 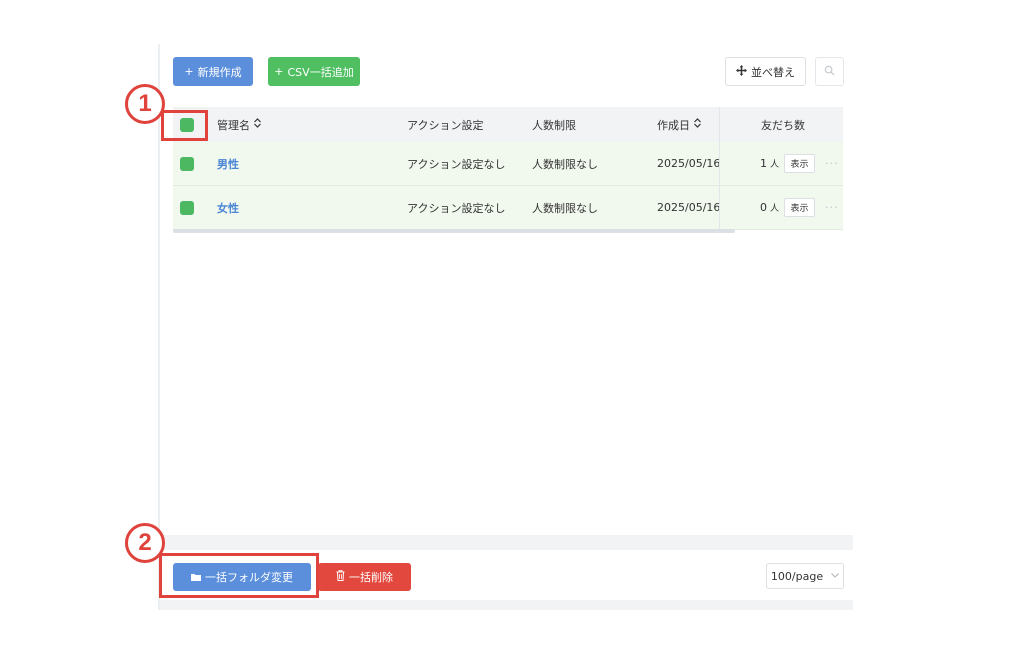 What do you see at coordinates (765, 71) in the screenshot?
I see `sort-button: 並べ替え` at bounding box center [765, 71].